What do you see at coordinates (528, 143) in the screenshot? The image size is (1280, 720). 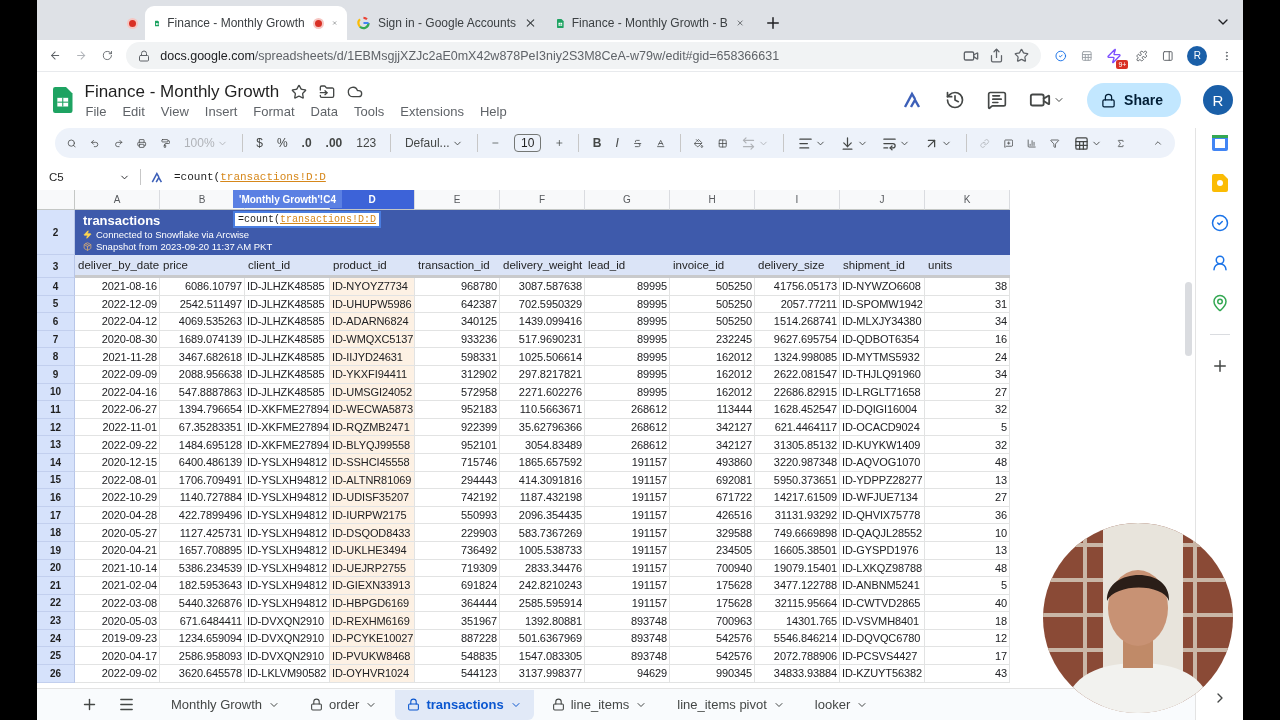 I see `font-size-field: 10` at bounding box center [528, 143].